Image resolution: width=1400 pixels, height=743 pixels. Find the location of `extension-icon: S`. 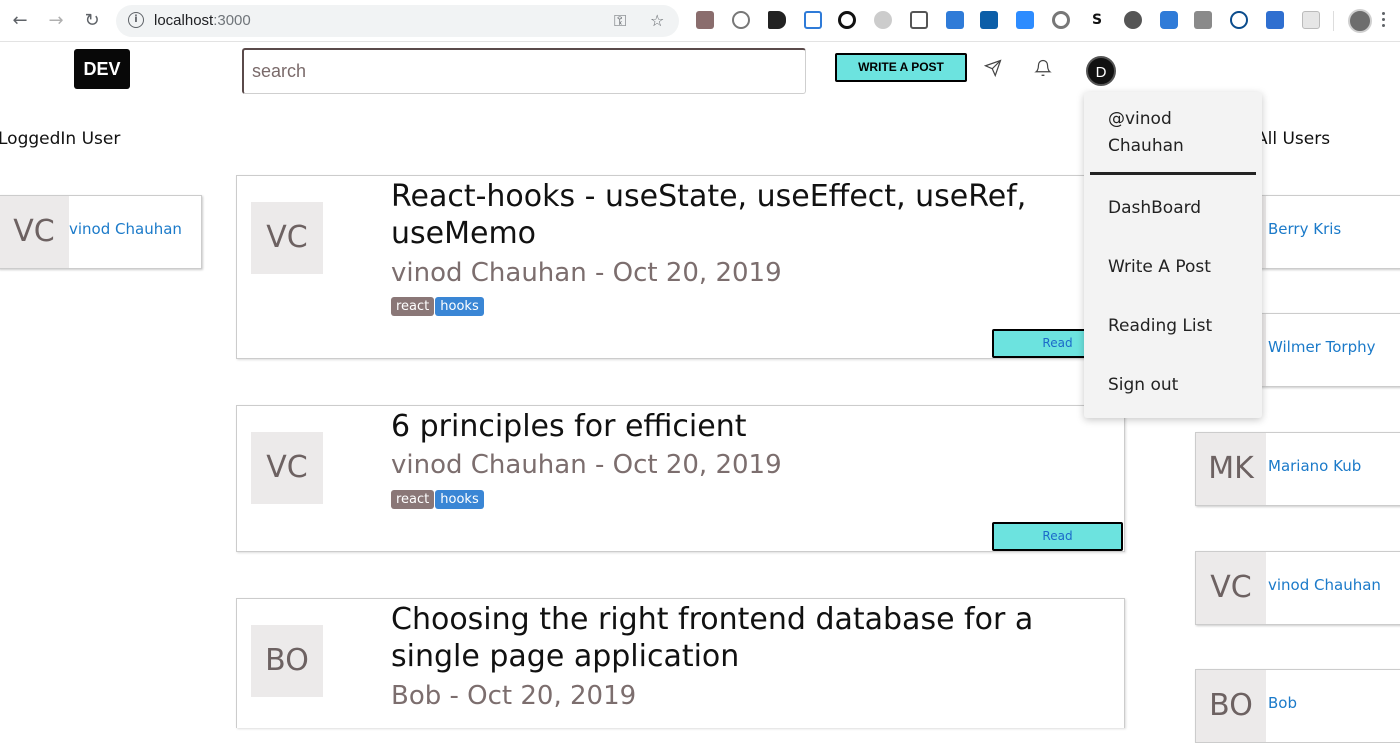

extension-icon: S is located at coordinates (1097, 20).